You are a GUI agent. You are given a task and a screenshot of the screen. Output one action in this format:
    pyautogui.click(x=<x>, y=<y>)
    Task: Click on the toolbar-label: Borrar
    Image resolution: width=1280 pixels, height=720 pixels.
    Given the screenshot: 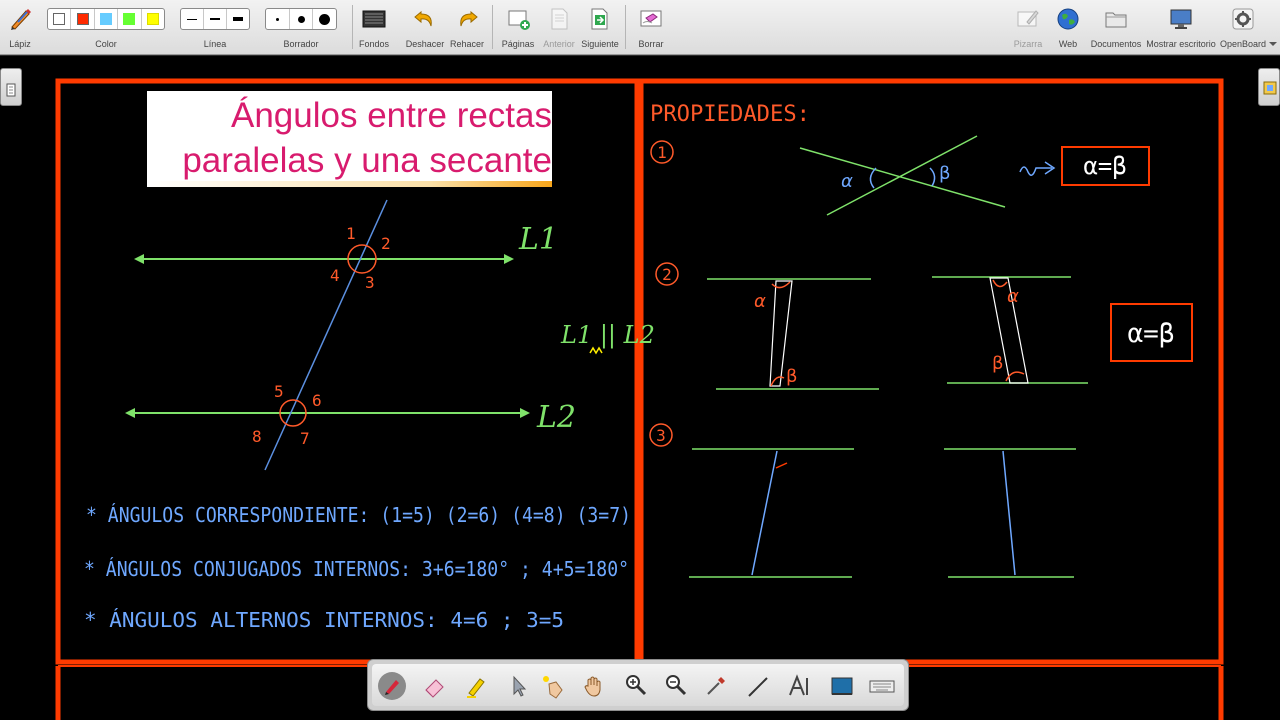 What is the action you would take?
    pyautogui.click(x=651, y=44)
    